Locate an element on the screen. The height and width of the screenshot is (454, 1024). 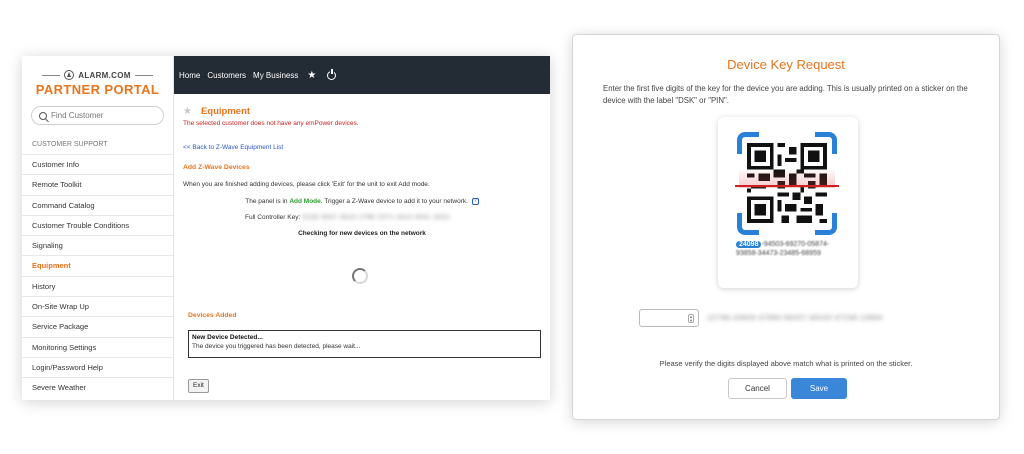
exit-button: Exit is located at coordinates (198, 386).